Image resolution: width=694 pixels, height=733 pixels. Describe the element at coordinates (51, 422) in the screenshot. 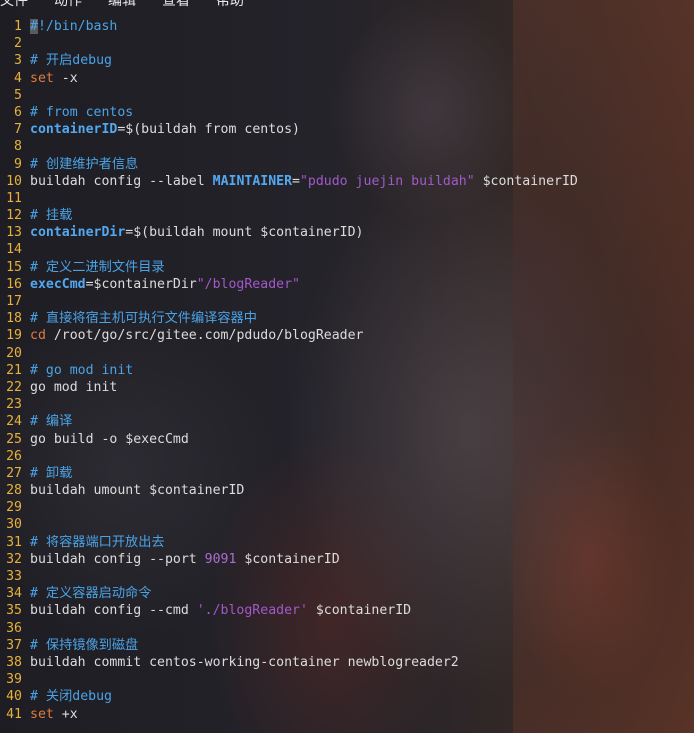

I see `code-token: # 编译` at that location.